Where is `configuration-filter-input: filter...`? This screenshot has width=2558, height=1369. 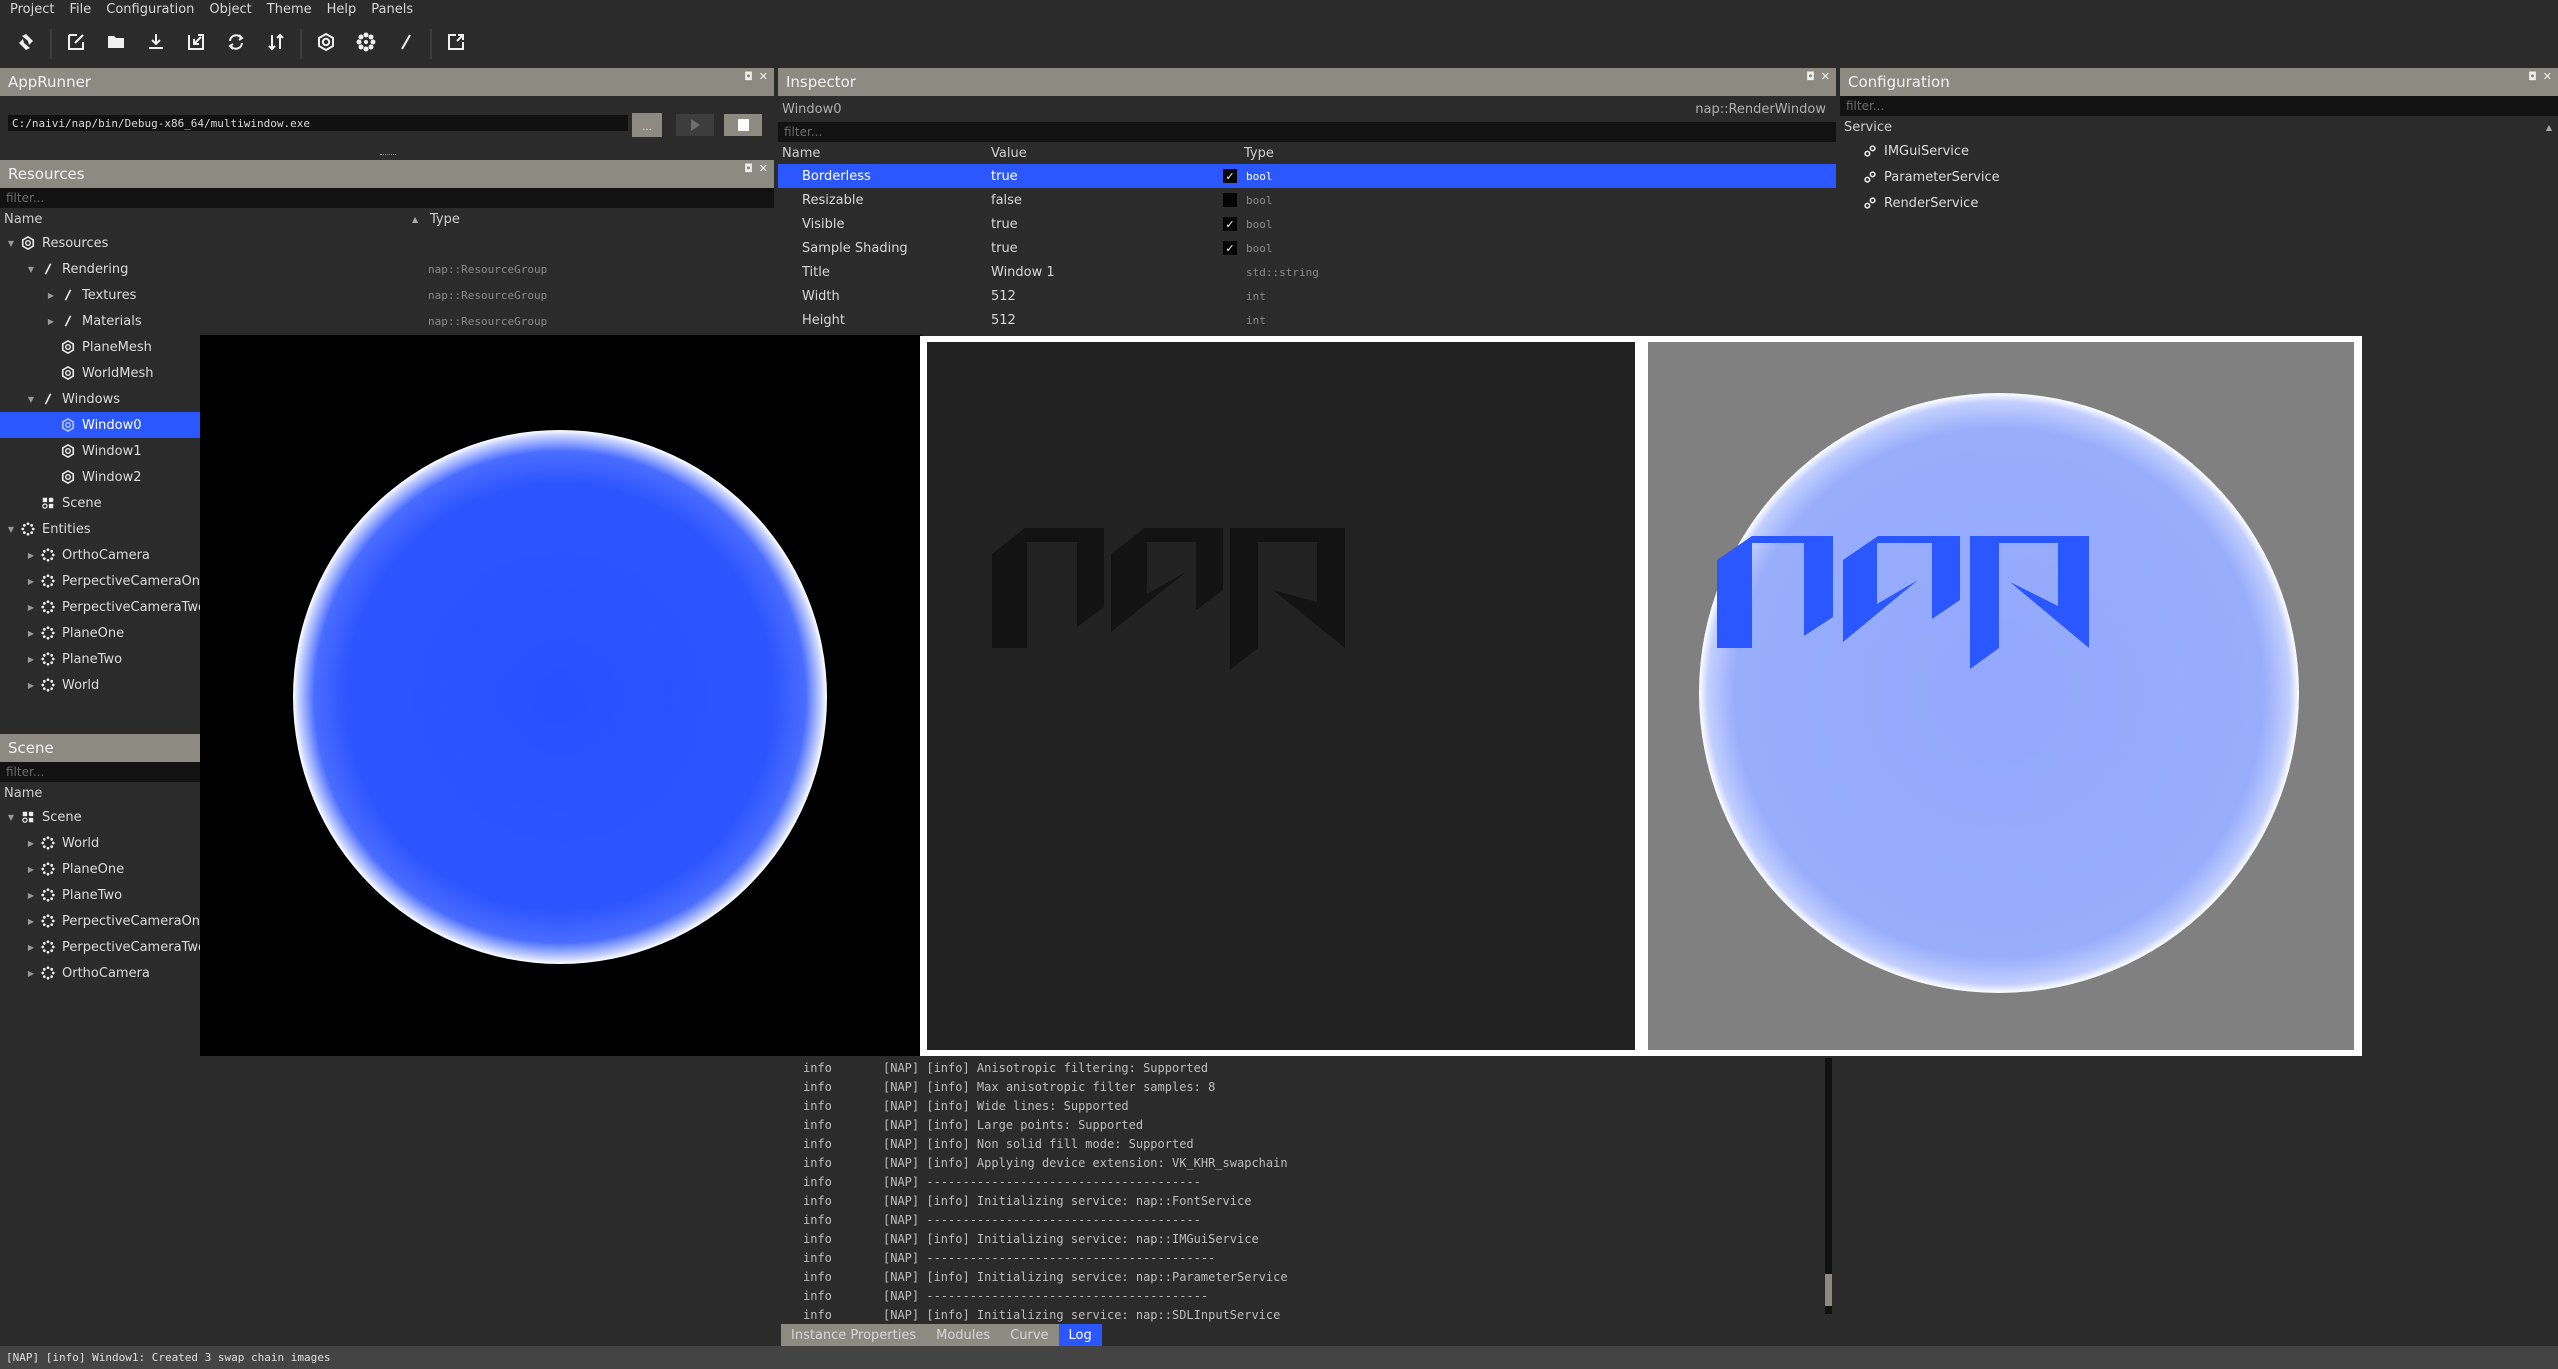 configuration-filter-input: filter... is located at coordinates (2199, 106).